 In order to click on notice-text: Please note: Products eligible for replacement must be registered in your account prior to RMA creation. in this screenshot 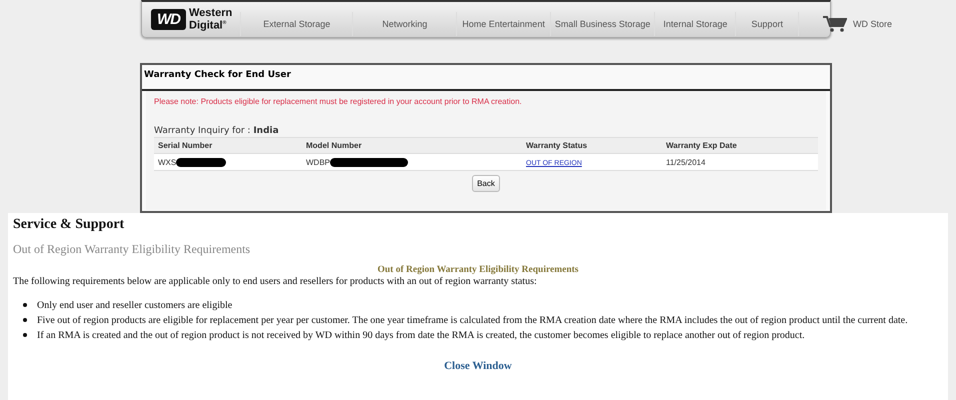, I will do `click(338, 101)`.